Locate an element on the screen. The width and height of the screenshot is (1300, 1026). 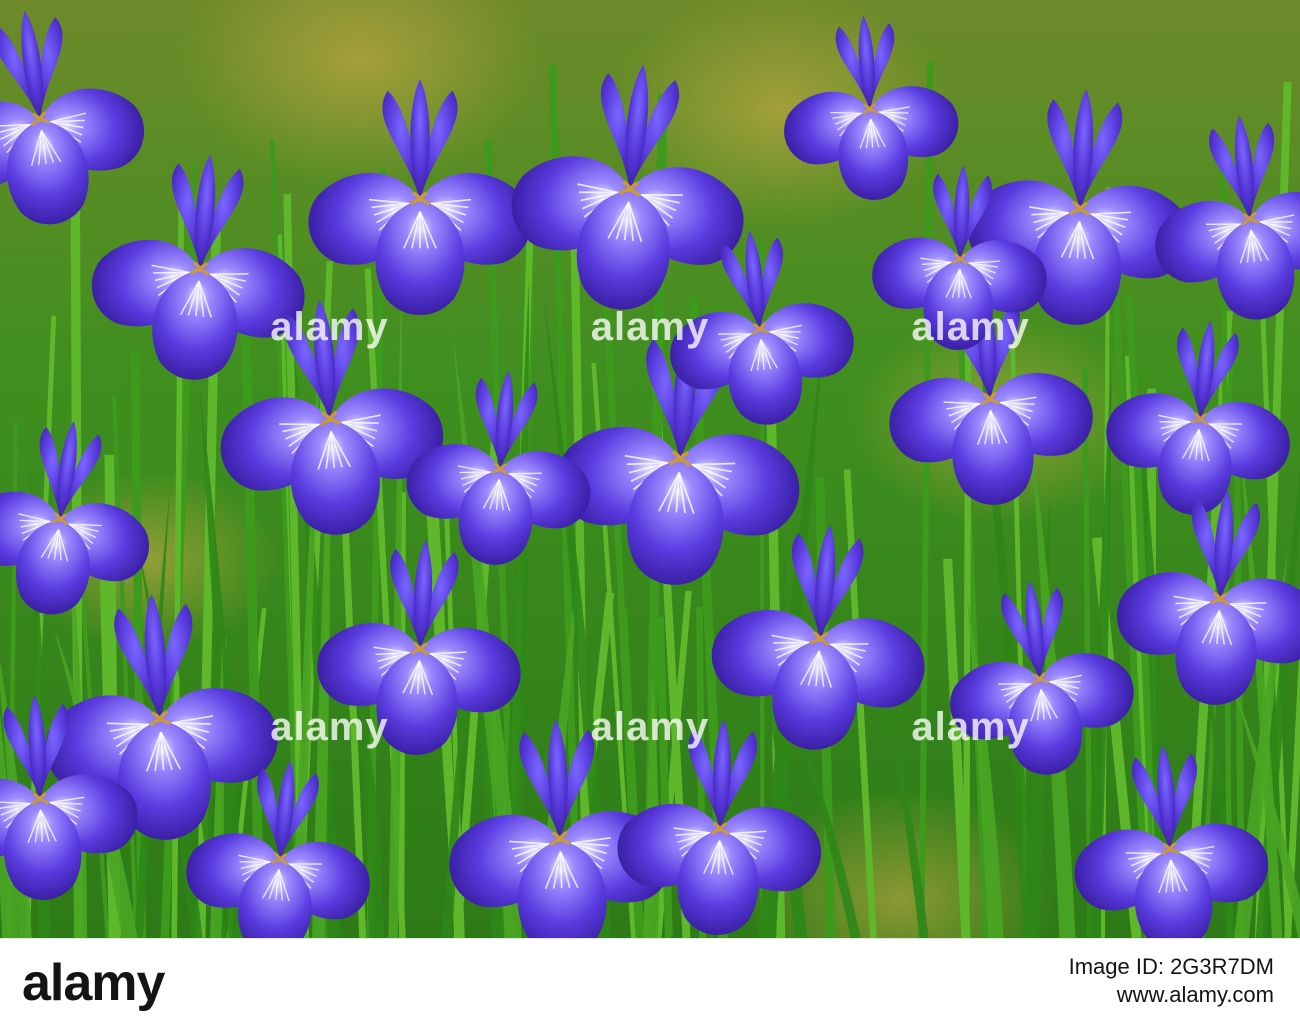
image-id-text: Image ID: 2G3R7DM is located at coordinates (1171, 966).